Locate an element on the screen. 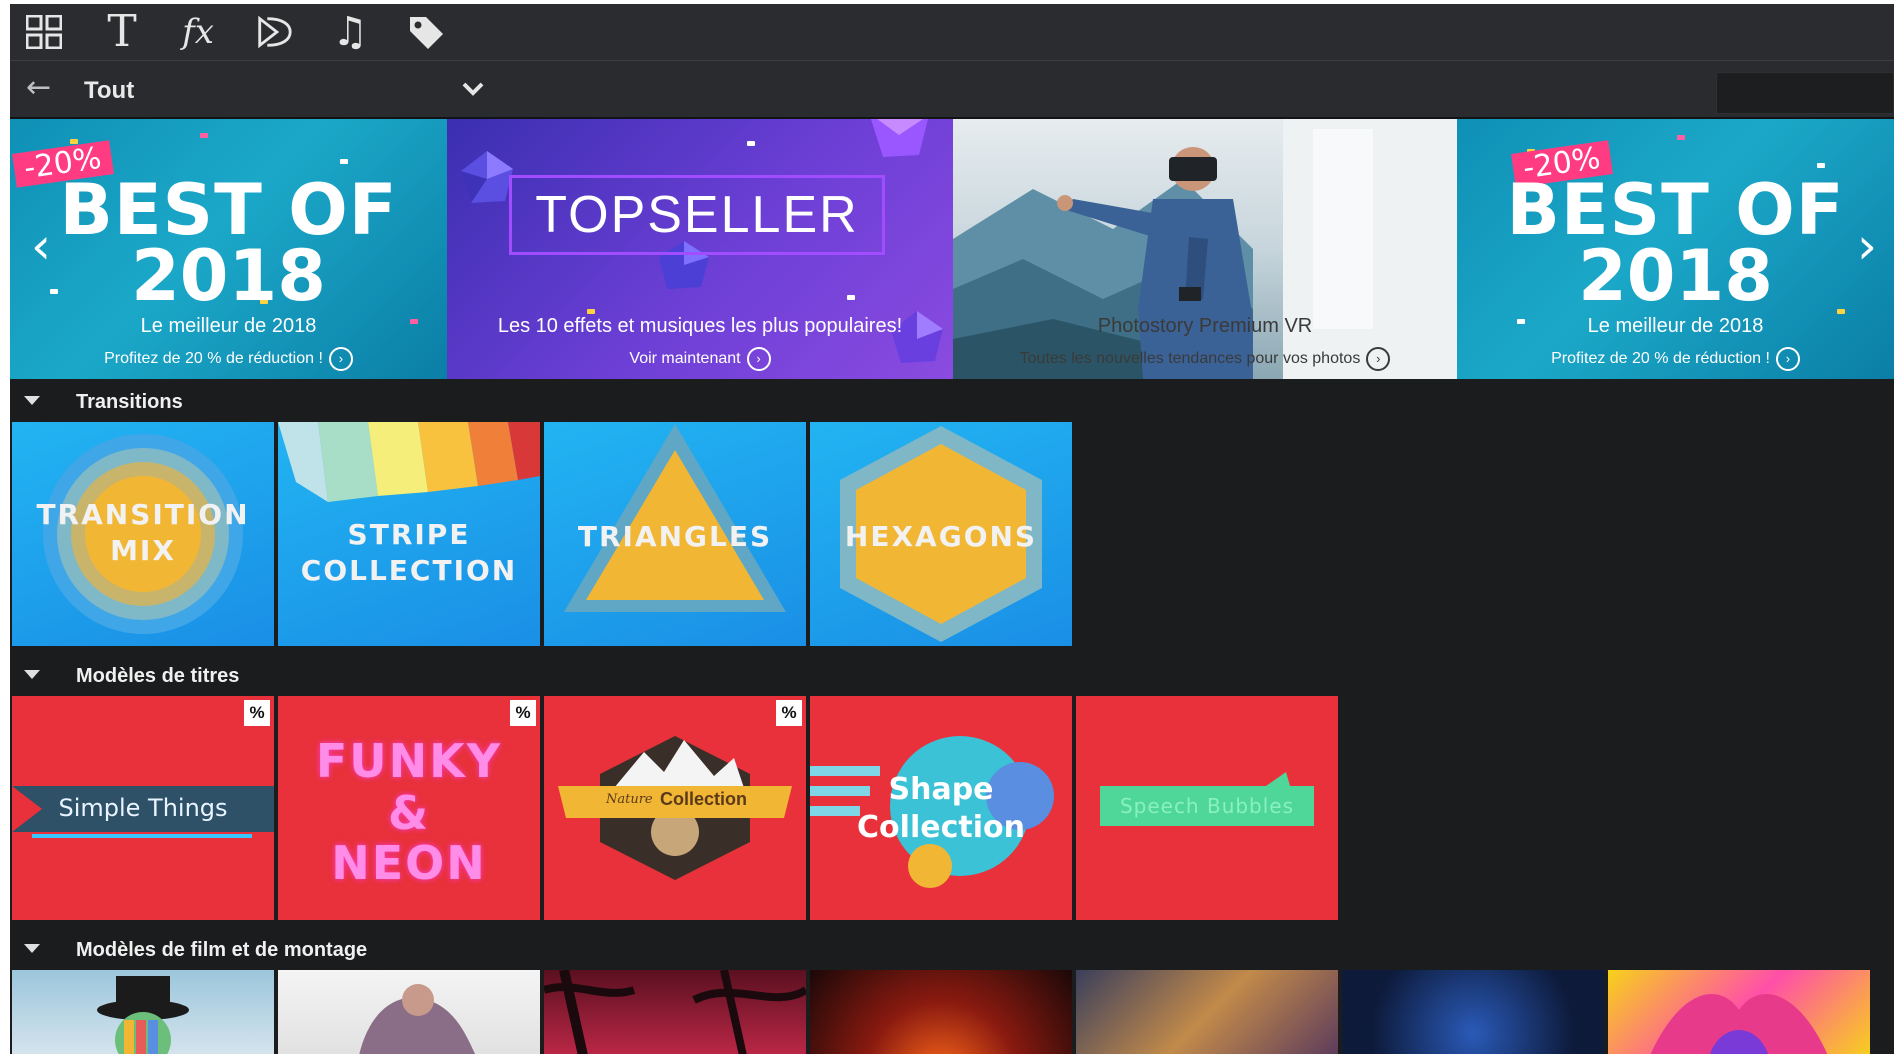  grid-icon is located at coordinates (44, 32).